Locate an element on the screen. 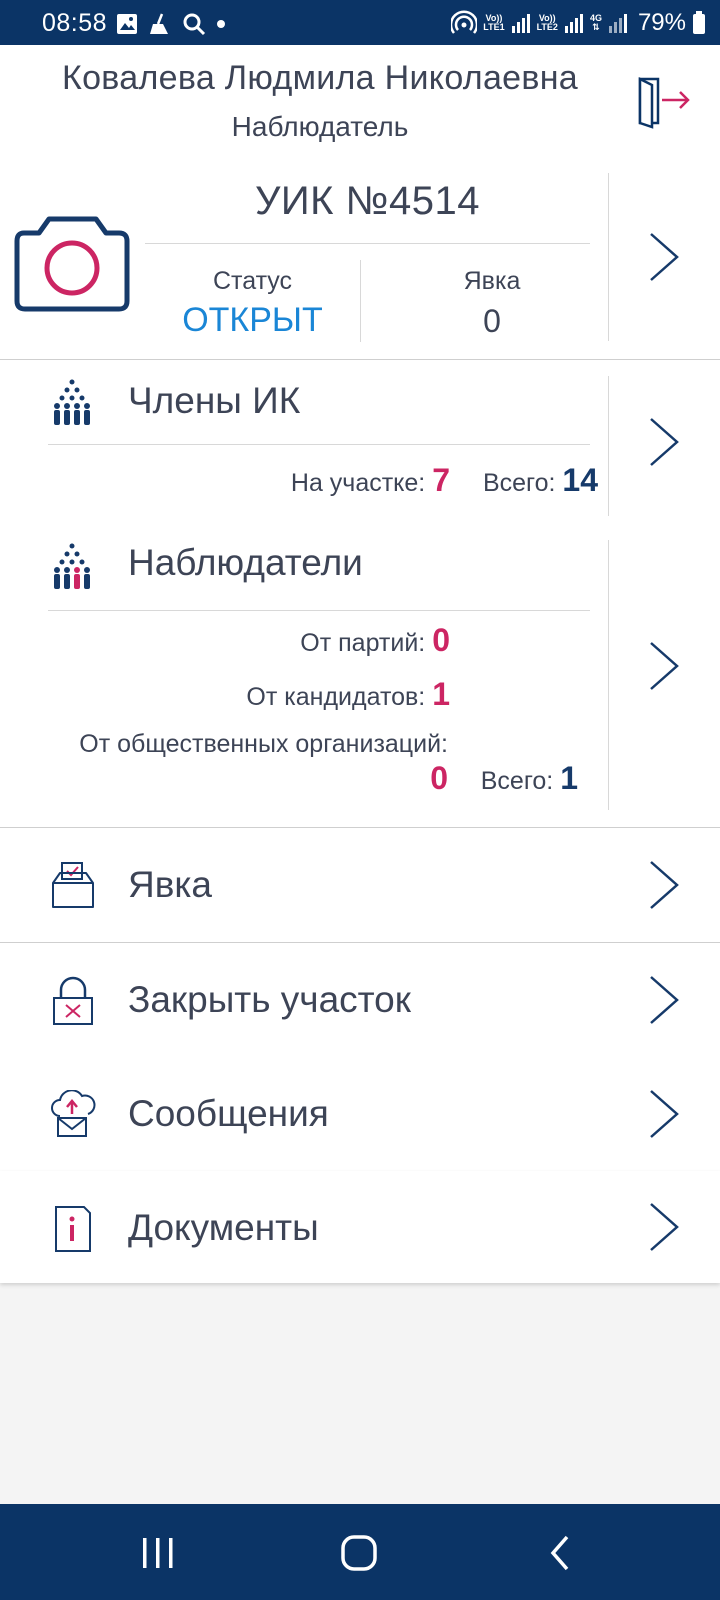  members-on-site: На участке: 7 is located at coordinates (370, 480).